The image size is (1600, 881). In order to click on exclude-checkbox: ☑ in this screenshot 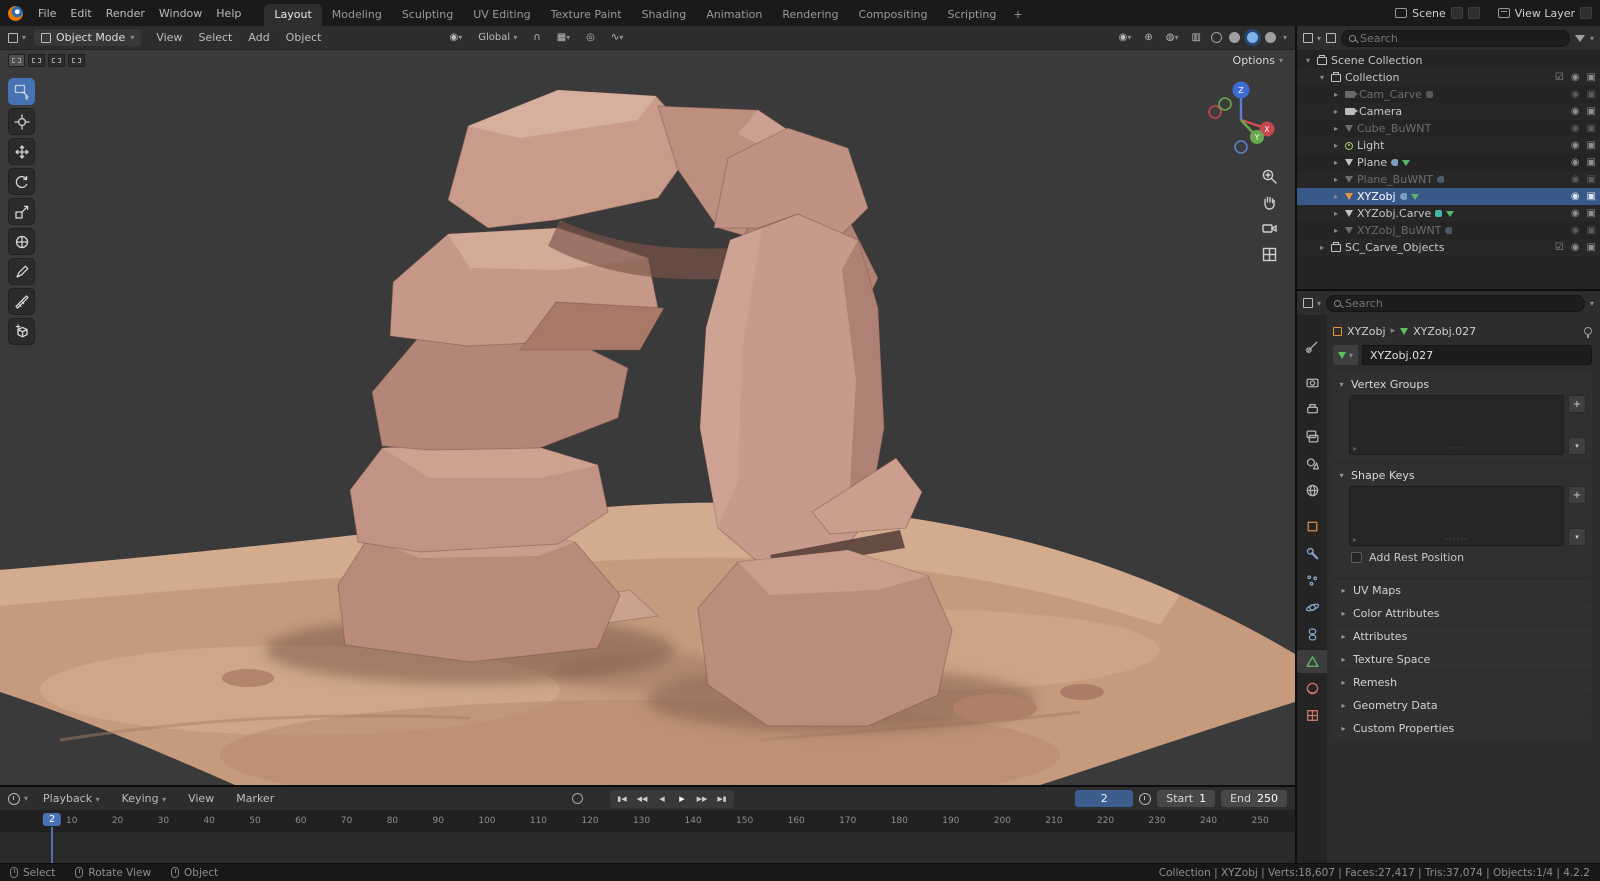, I will do `click(1559, 77)`.